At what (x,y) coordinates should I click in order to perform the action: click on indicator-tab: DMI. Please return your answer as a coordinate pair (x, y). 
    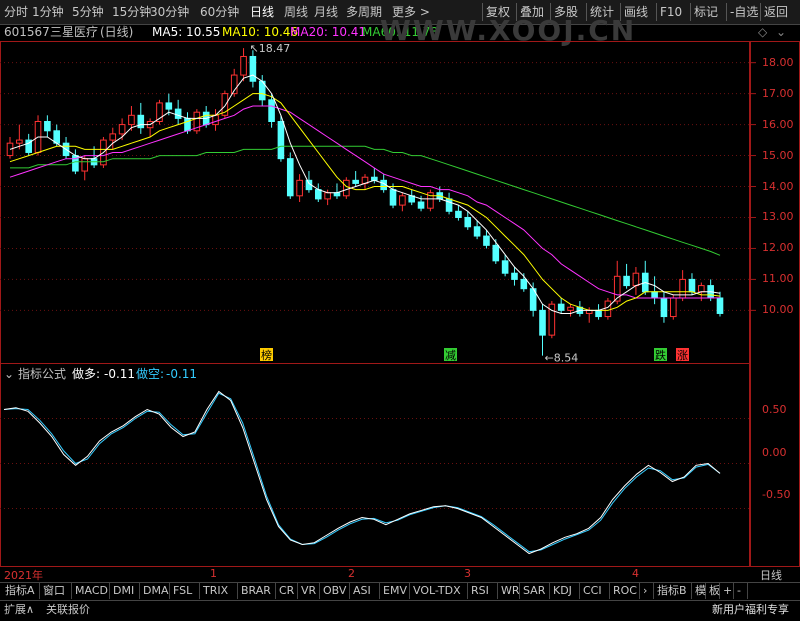
    Looking at the image, I should click on (125, 591).